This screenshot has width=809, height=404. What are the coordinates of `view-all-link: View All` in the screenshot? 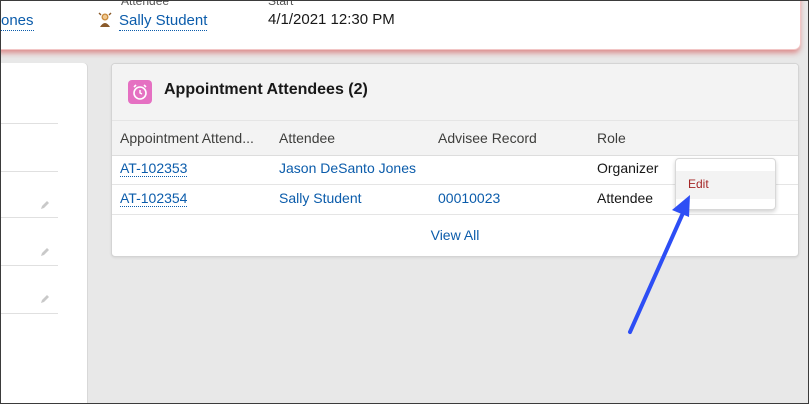 It's located at (455, 235).